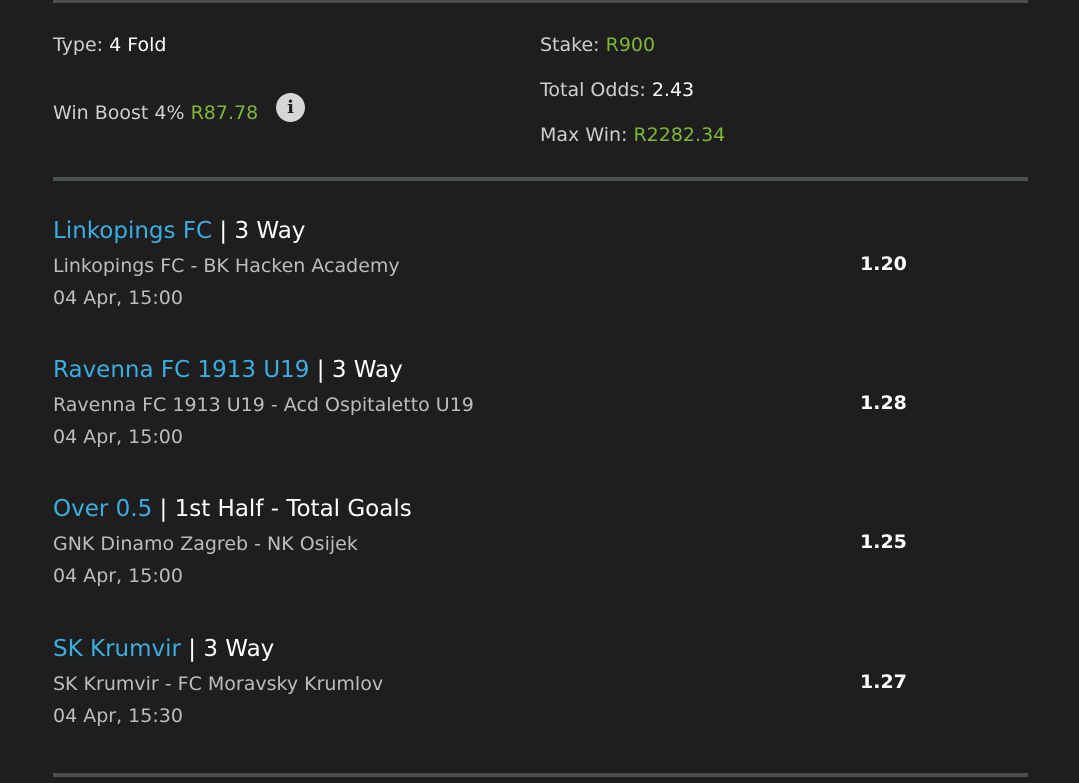  What do you see at coordinates (226, 266) in the screenshot?
I see `selection-teams: Linkopings FC - BK Hacken Academy` at bounding box center [226, 266].